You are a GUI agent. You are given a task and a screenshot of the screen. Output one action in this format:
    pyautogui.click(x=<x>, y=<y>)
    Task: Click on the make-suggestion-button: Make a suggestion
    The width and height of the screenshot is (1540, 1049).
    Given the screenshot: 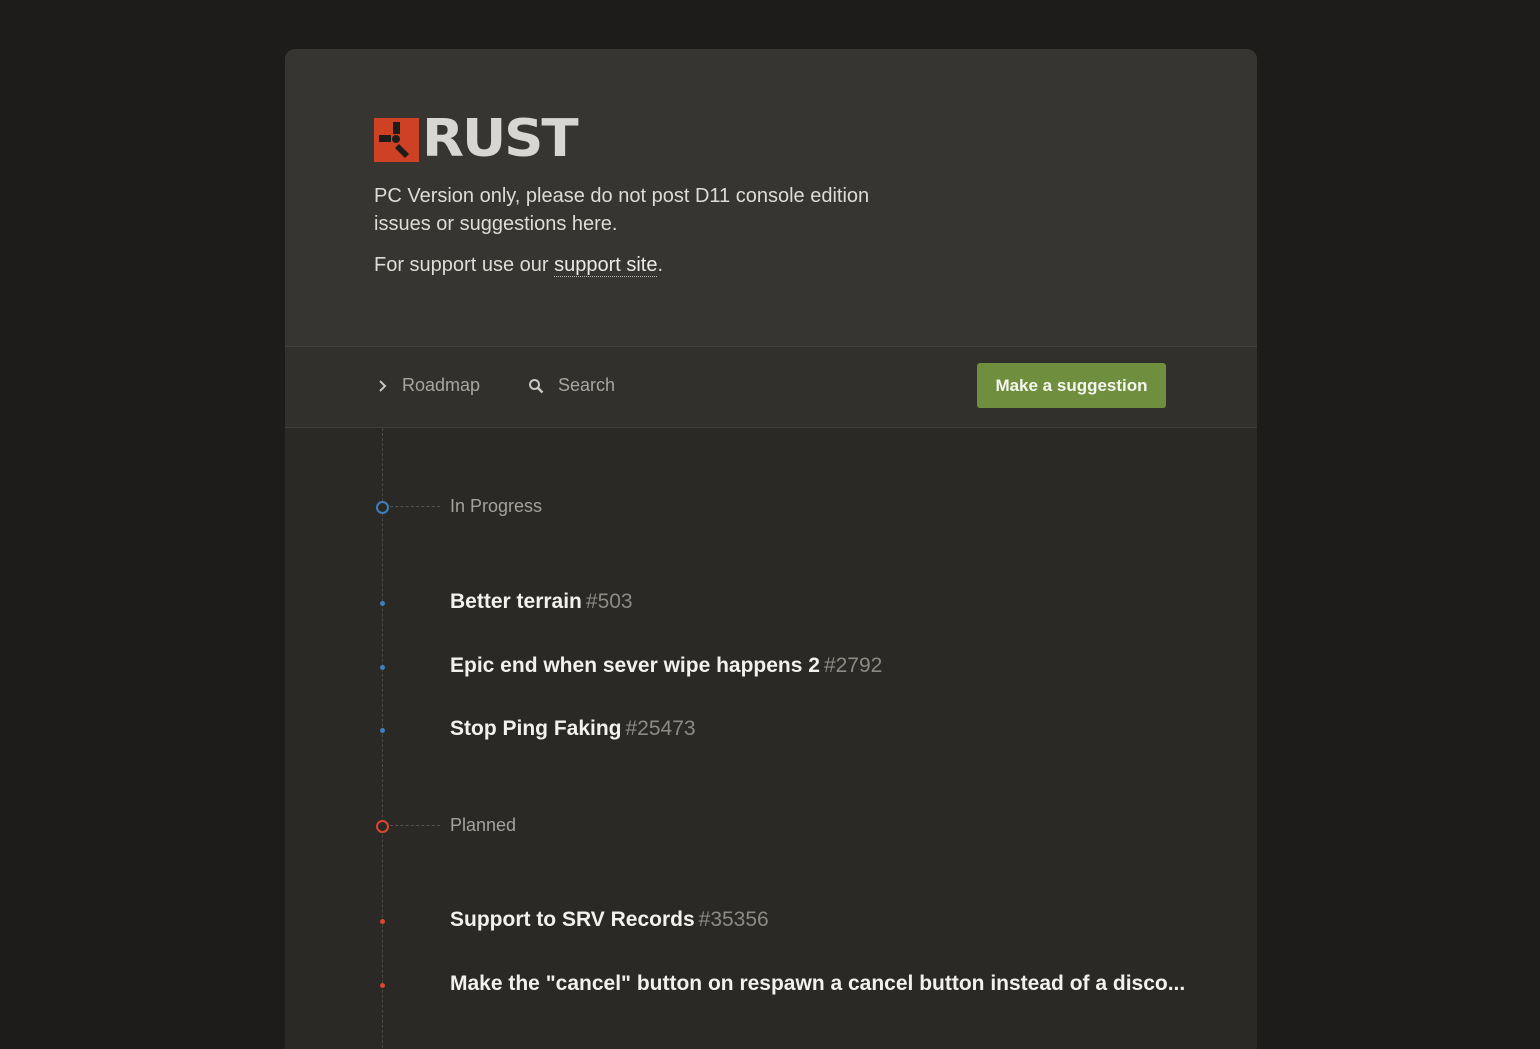 What is the action you would take?
    pyautogui.click(x=1071, y=385)
    